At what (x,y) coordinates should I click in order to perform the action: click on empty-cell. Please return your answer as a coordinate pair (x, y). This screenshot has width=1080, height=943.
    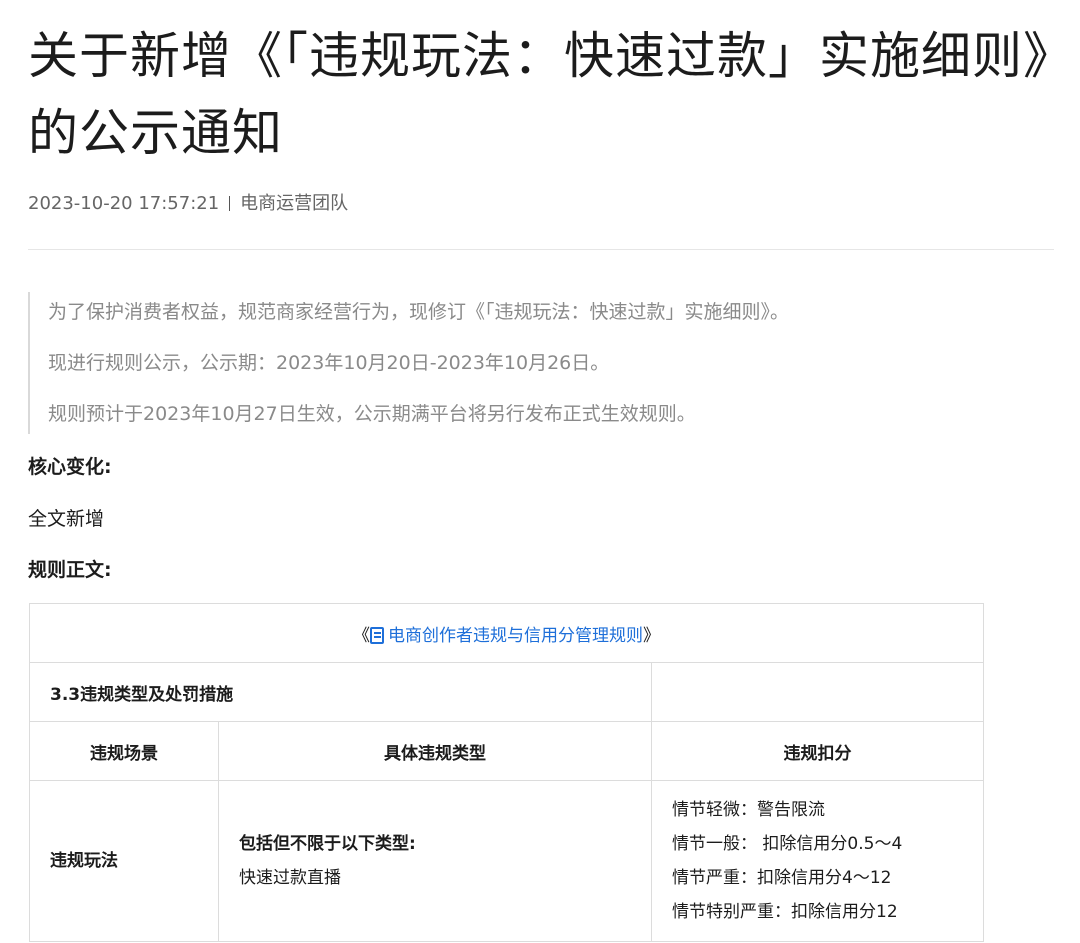
    Looking at the image, I should click on (817, 692).